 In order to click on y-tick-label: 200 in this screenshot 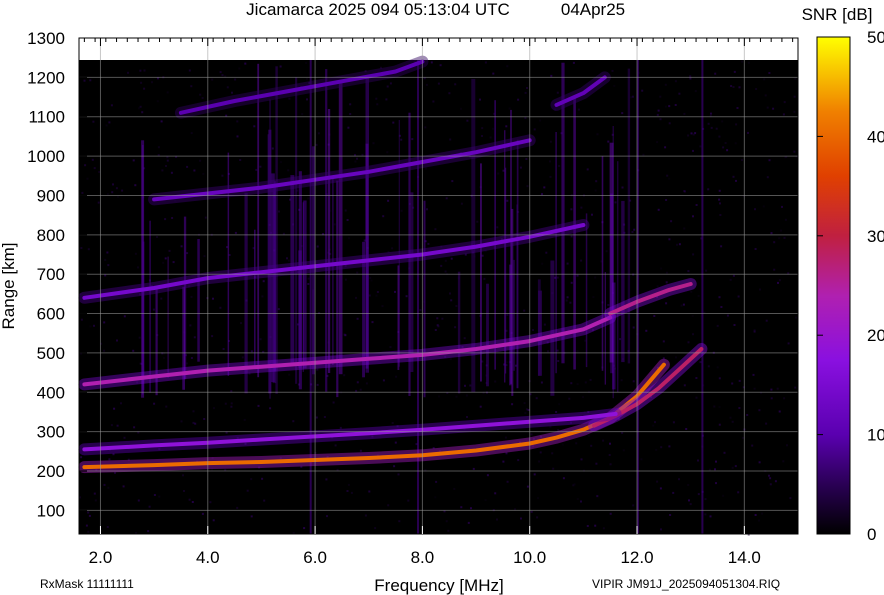, I will do `click(51, 471)`.